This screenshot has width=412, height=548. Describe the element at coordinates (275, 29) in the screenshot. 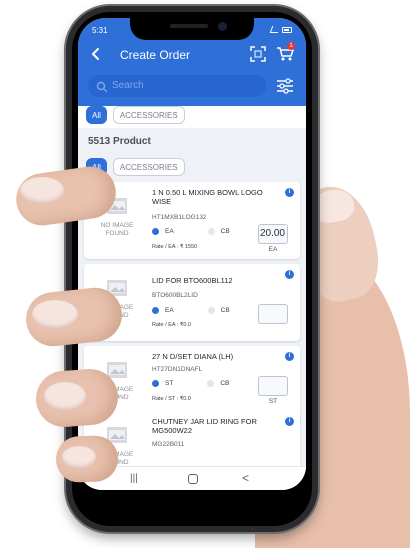

I see `signal-icon` at that location.